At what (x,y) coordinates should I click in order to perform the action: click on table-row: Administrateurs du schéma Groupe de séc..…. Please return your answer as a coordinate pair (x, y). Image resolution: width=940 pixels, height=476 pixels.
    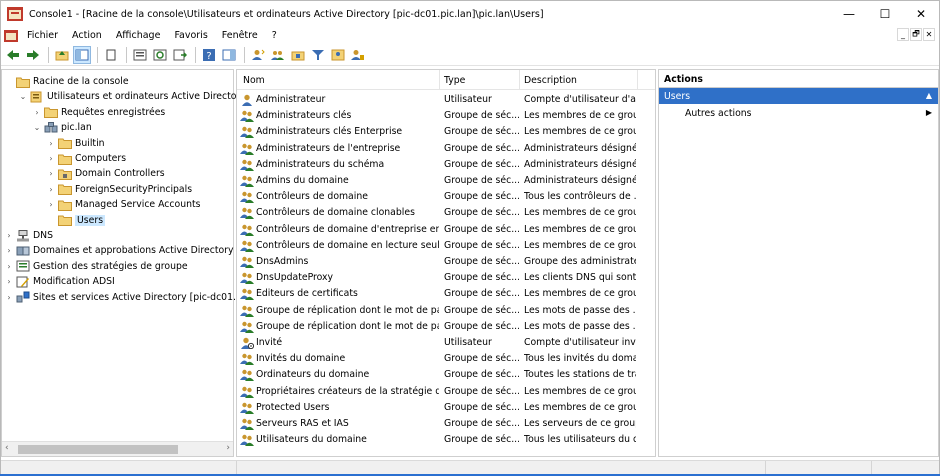
    Looking at the image, I should click on (446, 165).